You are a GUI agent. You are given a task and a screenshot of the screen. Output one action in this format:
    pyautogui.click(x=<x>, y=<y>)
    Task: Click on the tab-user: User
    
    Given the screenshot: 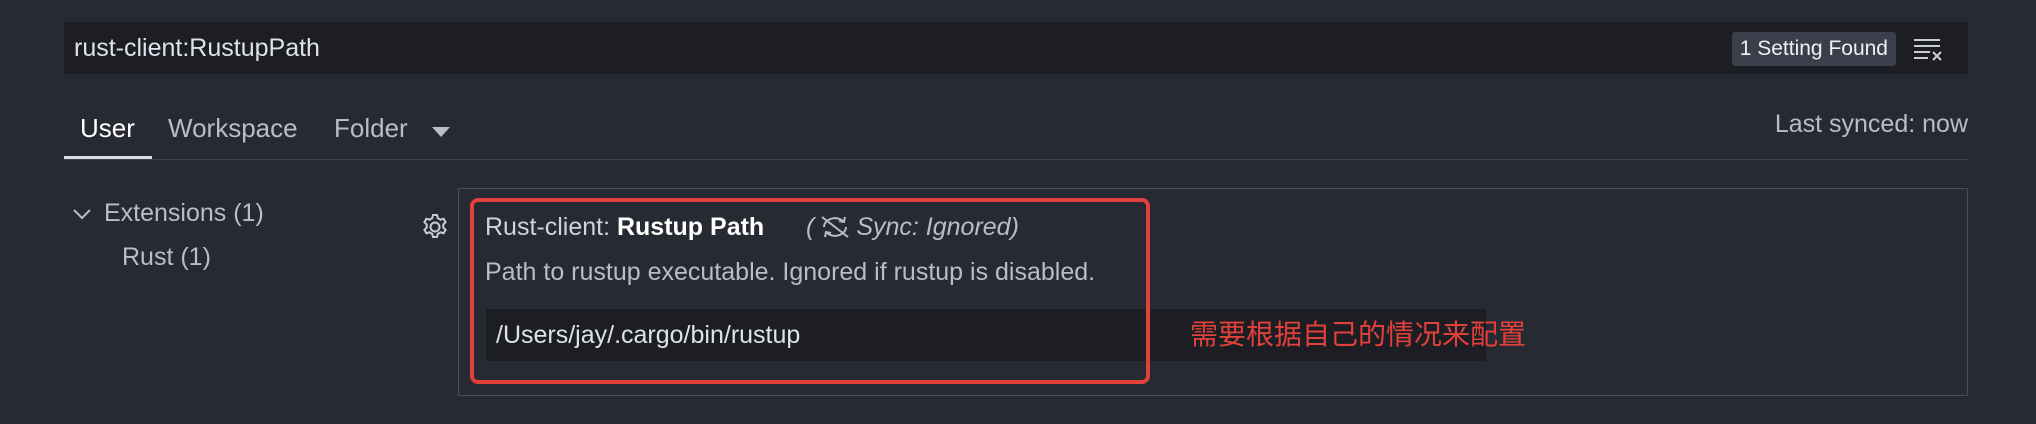 What is the action you would take?
    pyautogui.click(x=107, y=129)
    